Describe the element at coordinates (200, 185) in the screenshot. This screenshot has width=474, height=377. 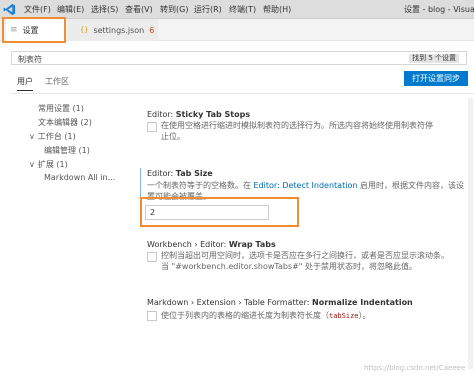
I see `description-text: 一个制表符等于的空格数。在` at that location.